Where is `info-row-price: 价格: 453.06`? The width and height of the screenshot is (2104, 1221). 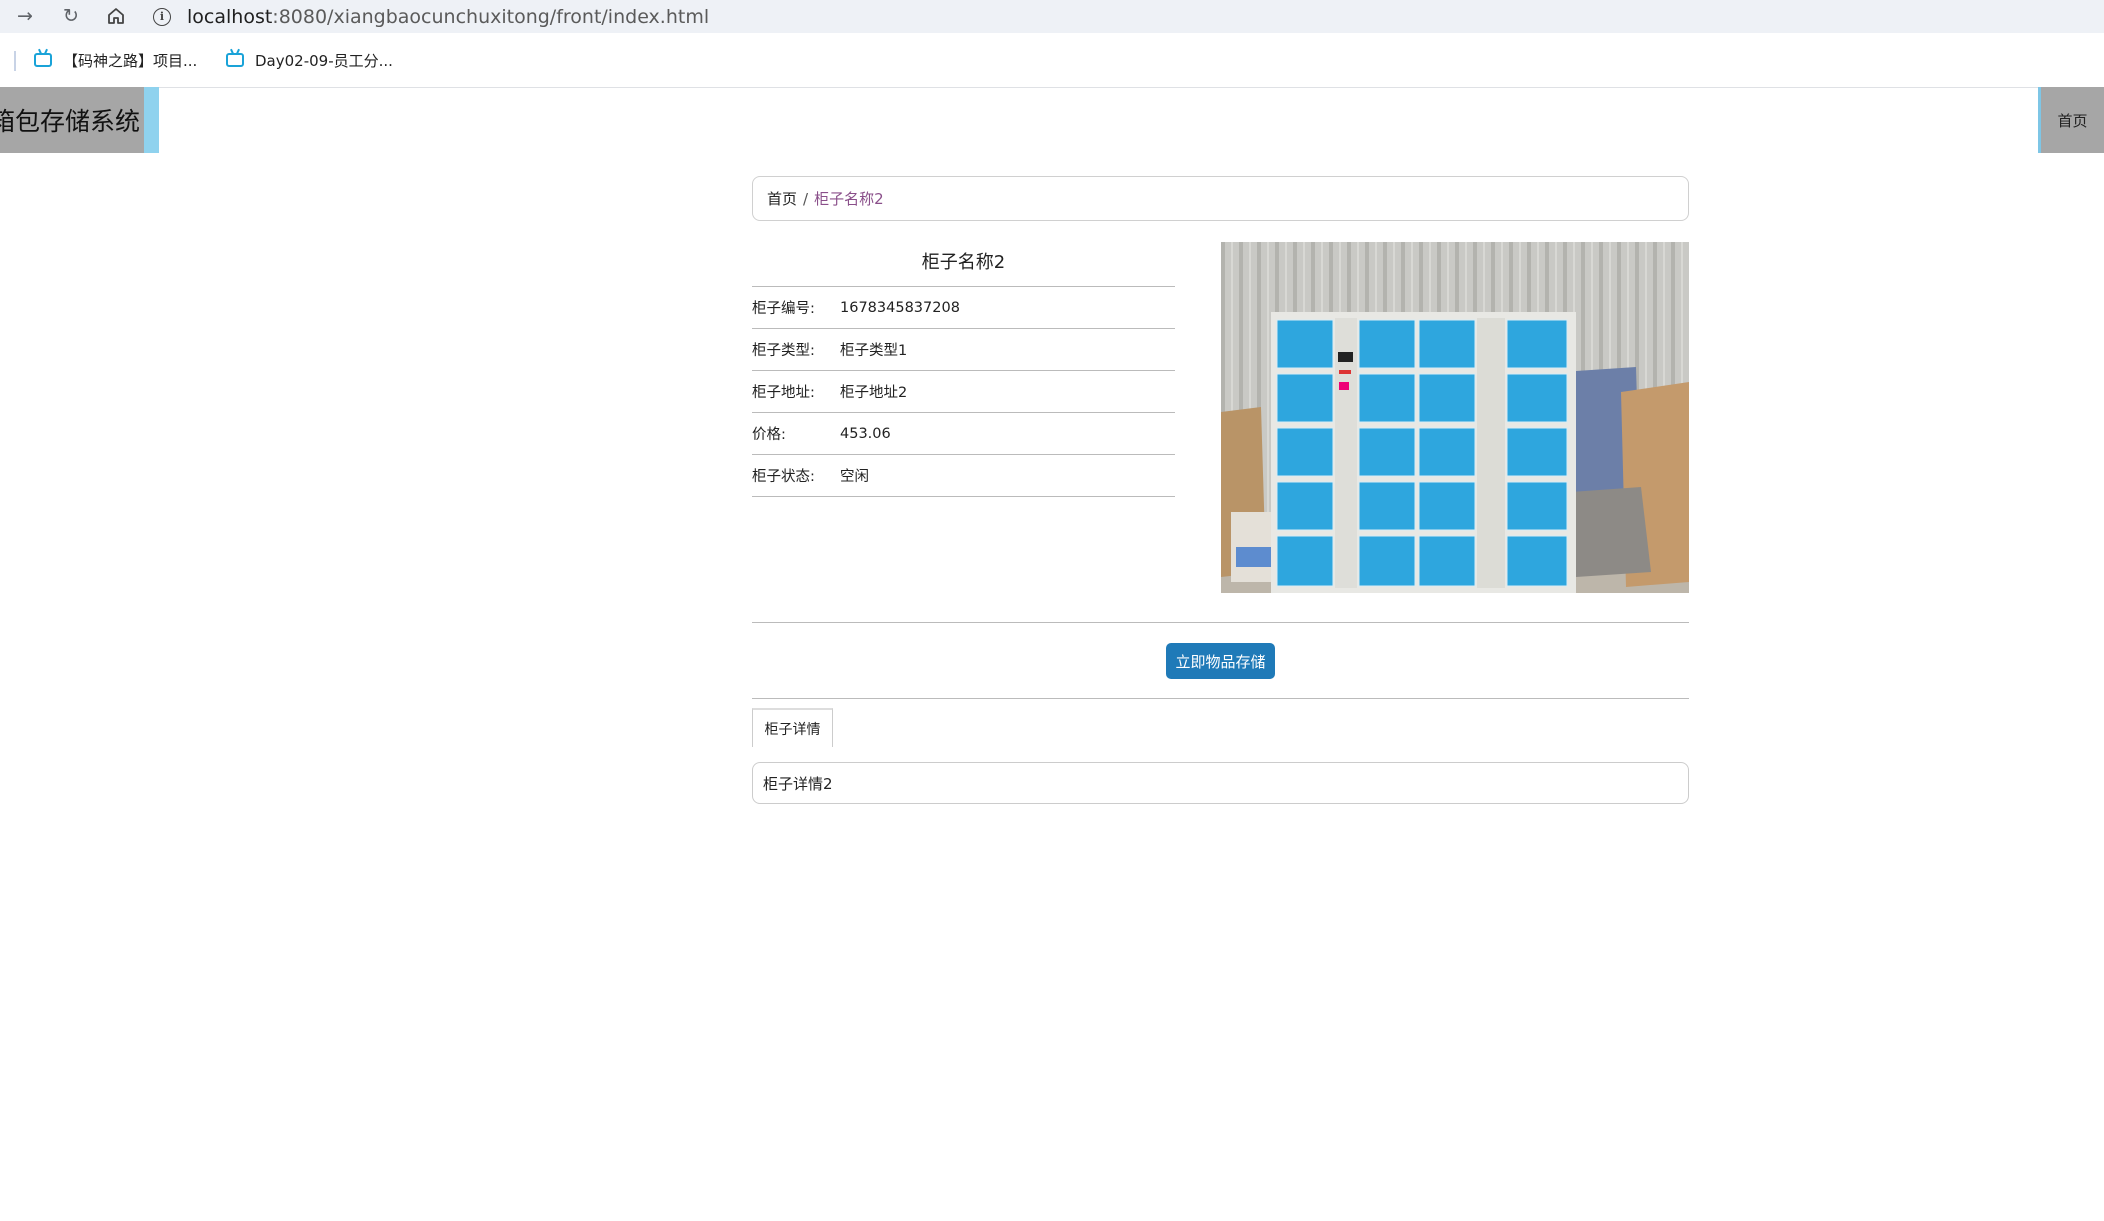
info-row-price: 价格: 453.06 is located at coordinates (963, 434).